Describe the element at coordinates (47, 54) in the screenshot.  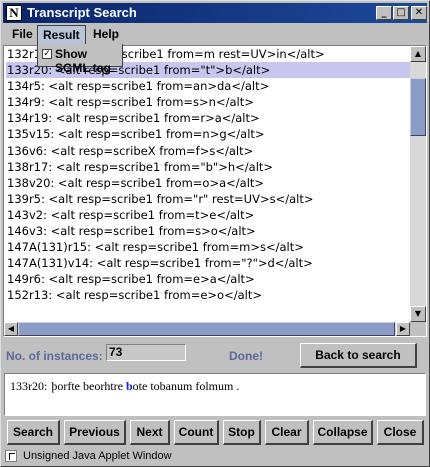
I see `show-sgml-checkbox: ✓` at that location.